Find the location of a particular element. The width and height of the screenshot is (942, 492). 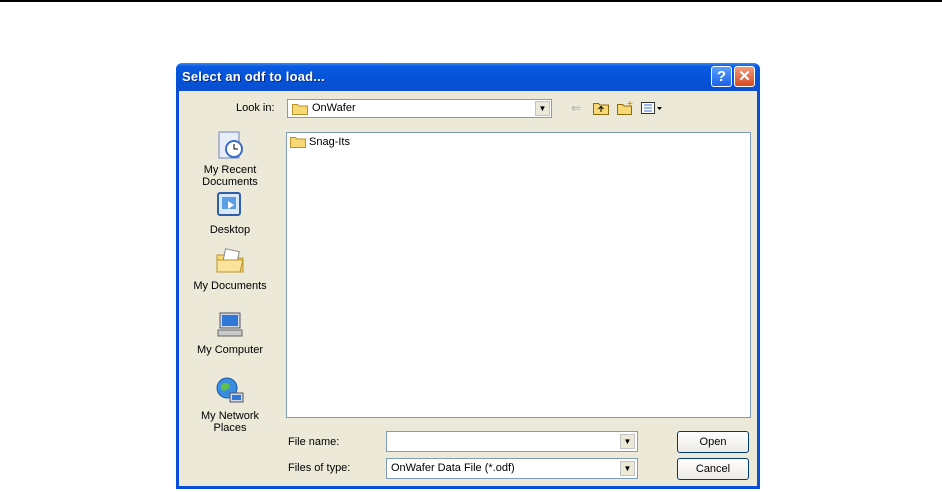

place-my-documents: My Documents is located at coordinates (230, 268).